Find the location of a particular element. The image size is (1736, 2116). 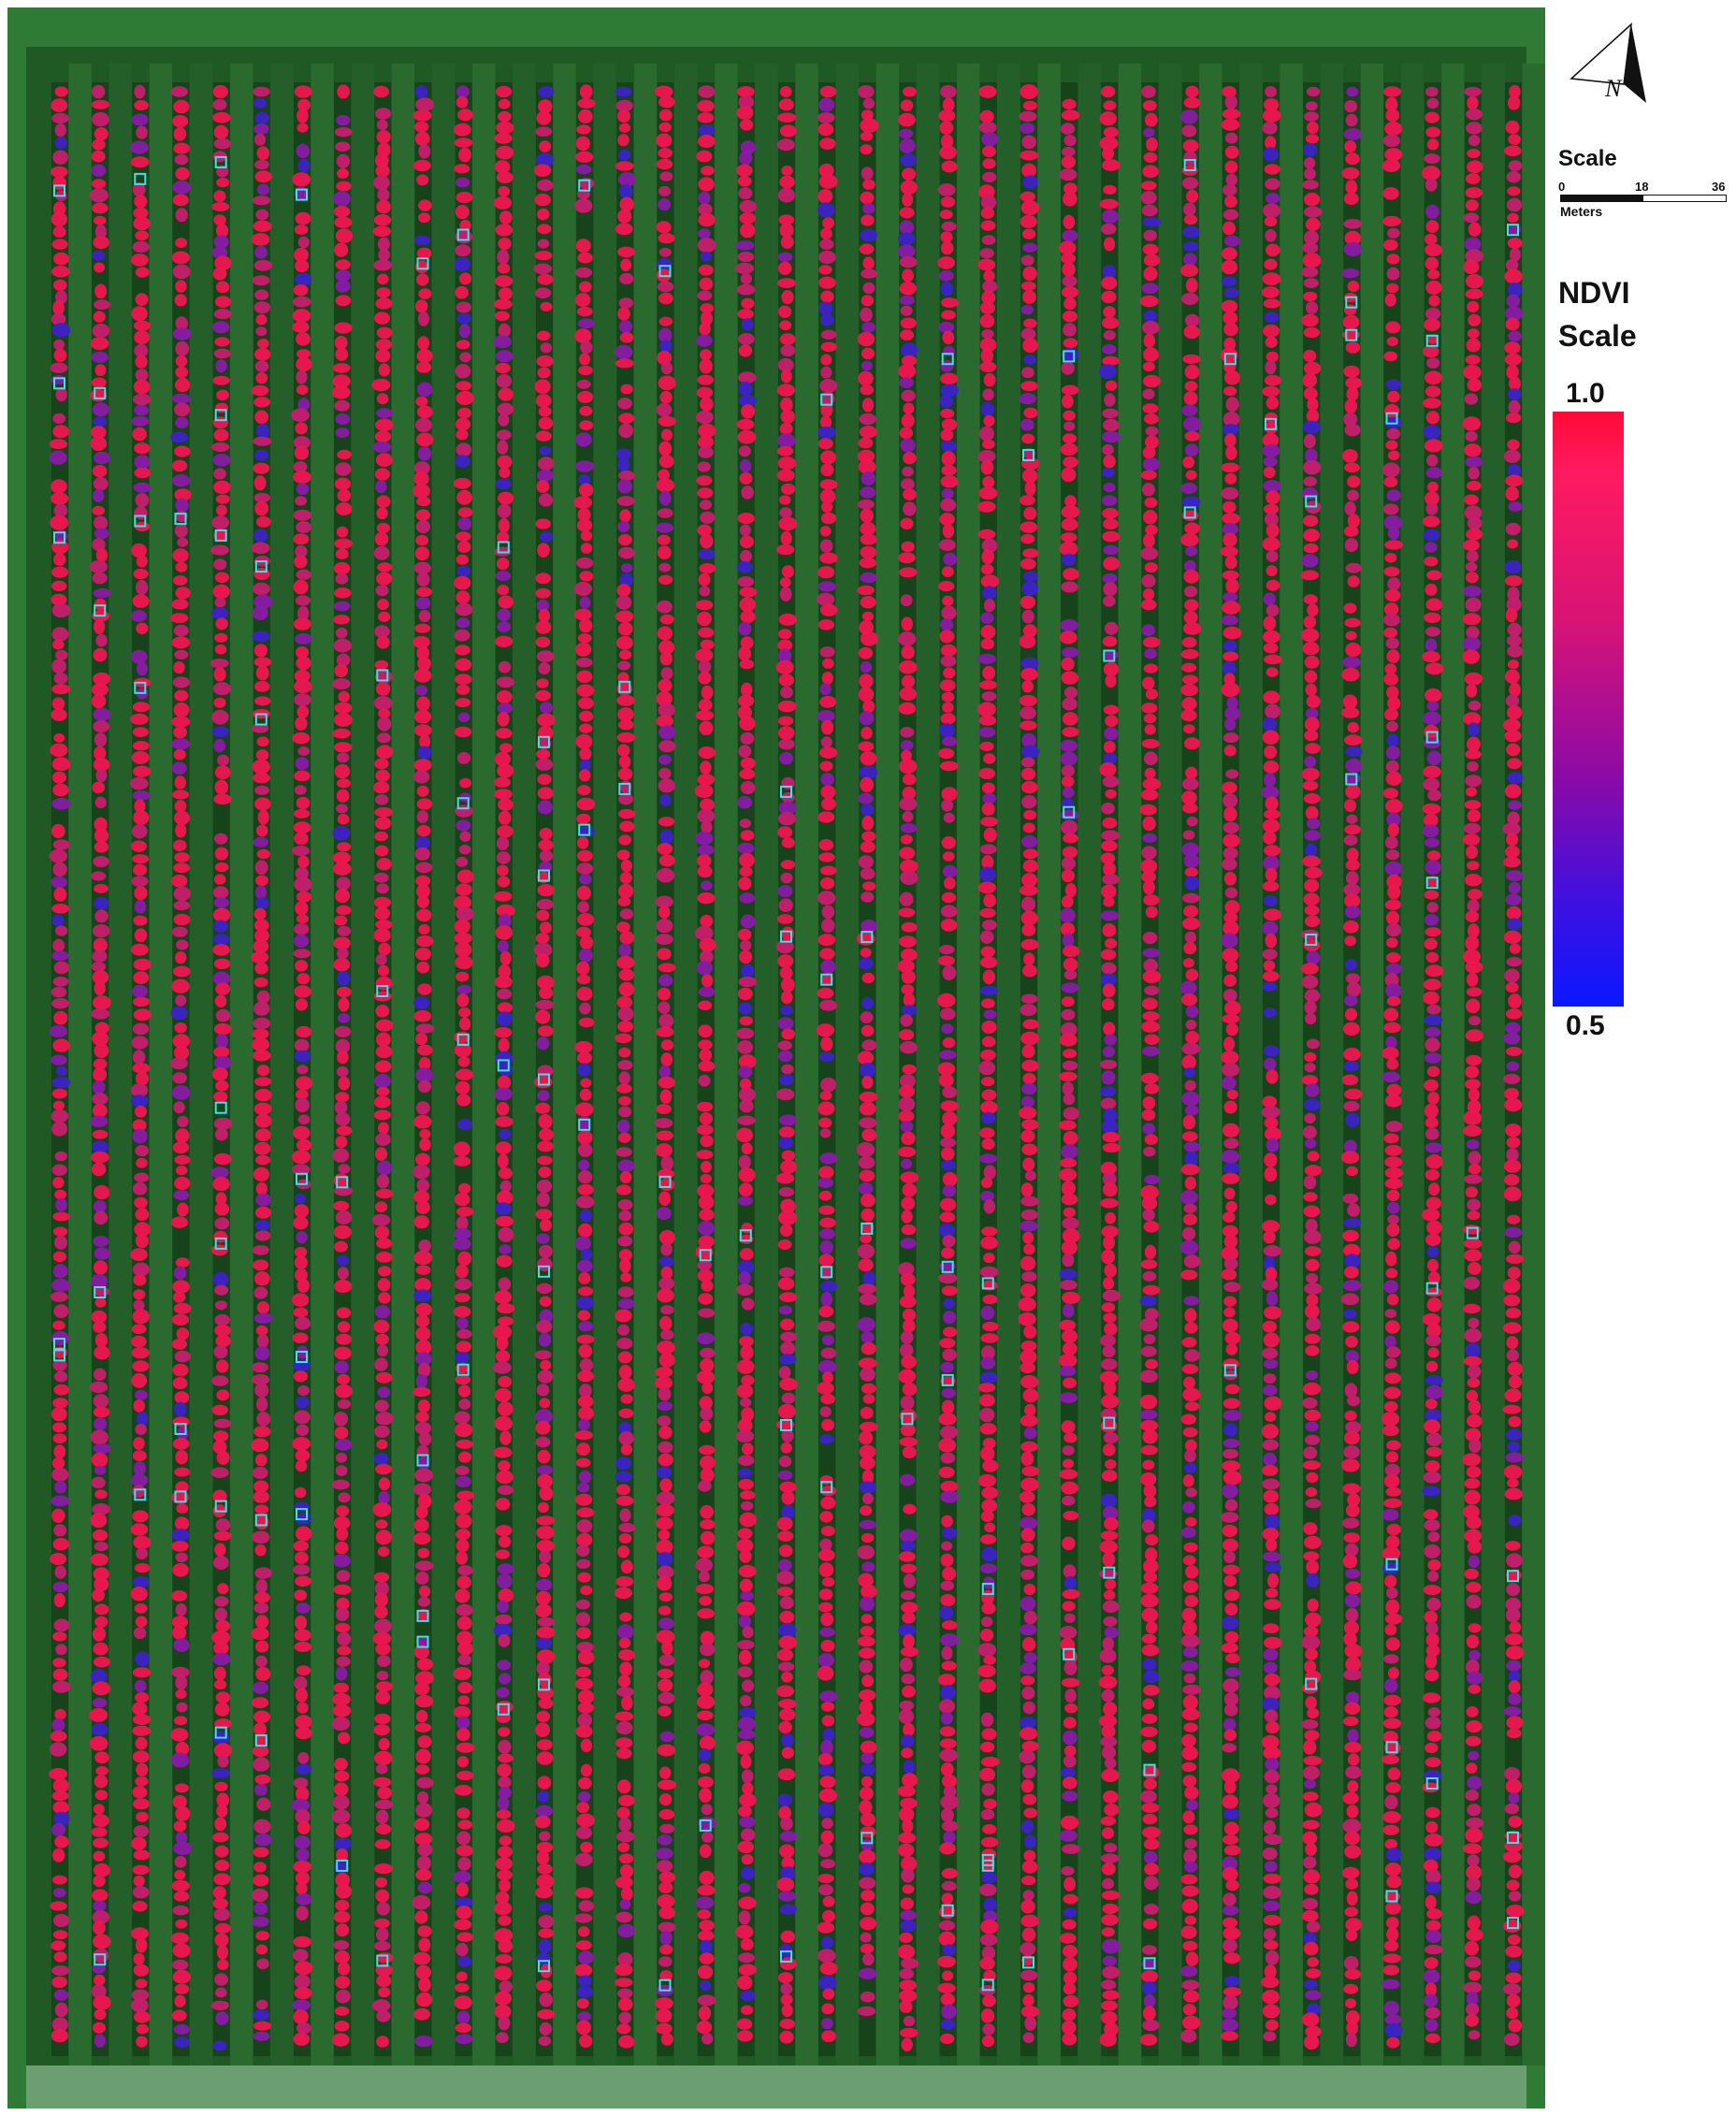

north-arrow-icon is located at coordinates (1608, 63).